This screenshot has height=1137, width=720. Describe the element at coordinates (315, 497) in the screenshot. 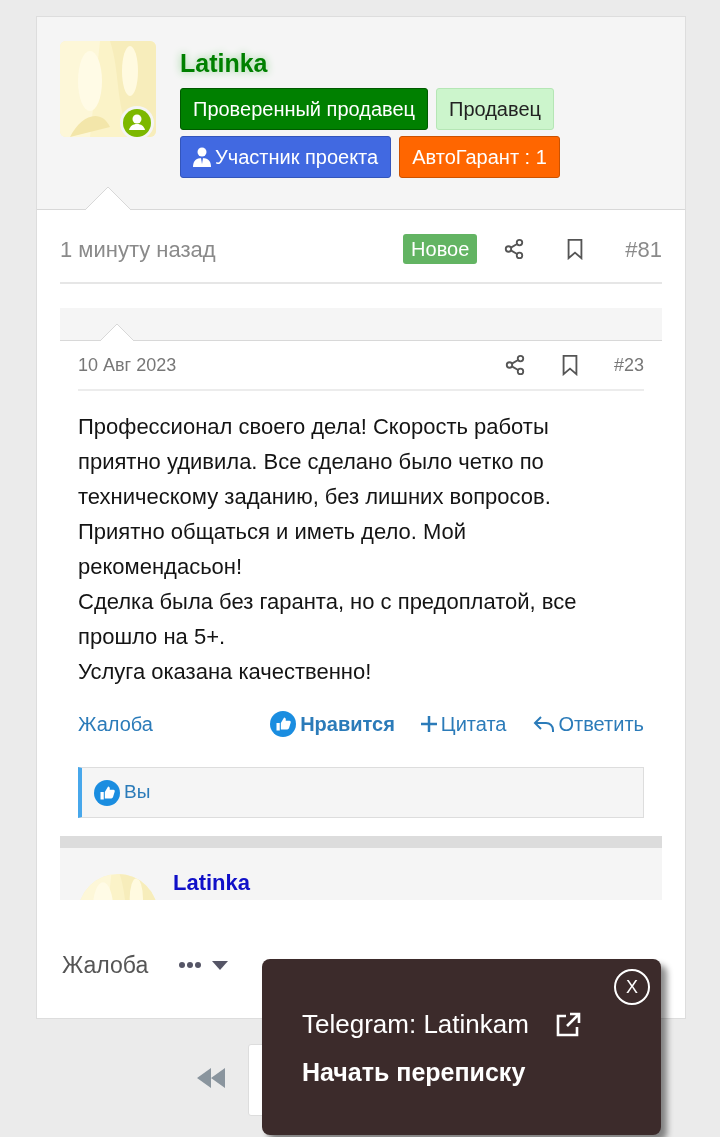

I see `post-text: Профессионал своего дела! Скорость работы приятно удивила. Все сделано было четко по техническому заданию, без лишних вопросов. Приятно общаться и иметь дело. Мой рекомендасьон!` at that location.